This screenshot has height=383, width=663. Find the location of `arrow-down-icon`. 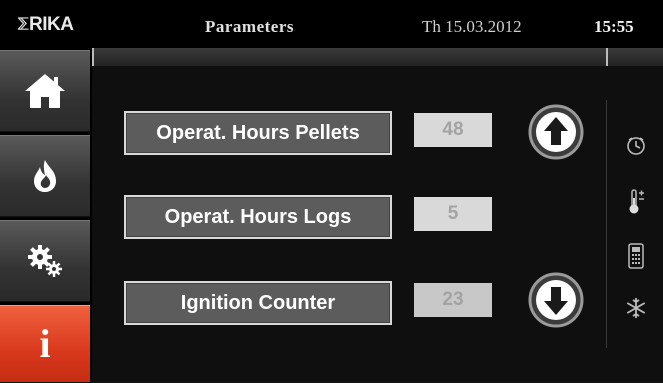

arrow-down-icon is located at coordinates (556, 300).